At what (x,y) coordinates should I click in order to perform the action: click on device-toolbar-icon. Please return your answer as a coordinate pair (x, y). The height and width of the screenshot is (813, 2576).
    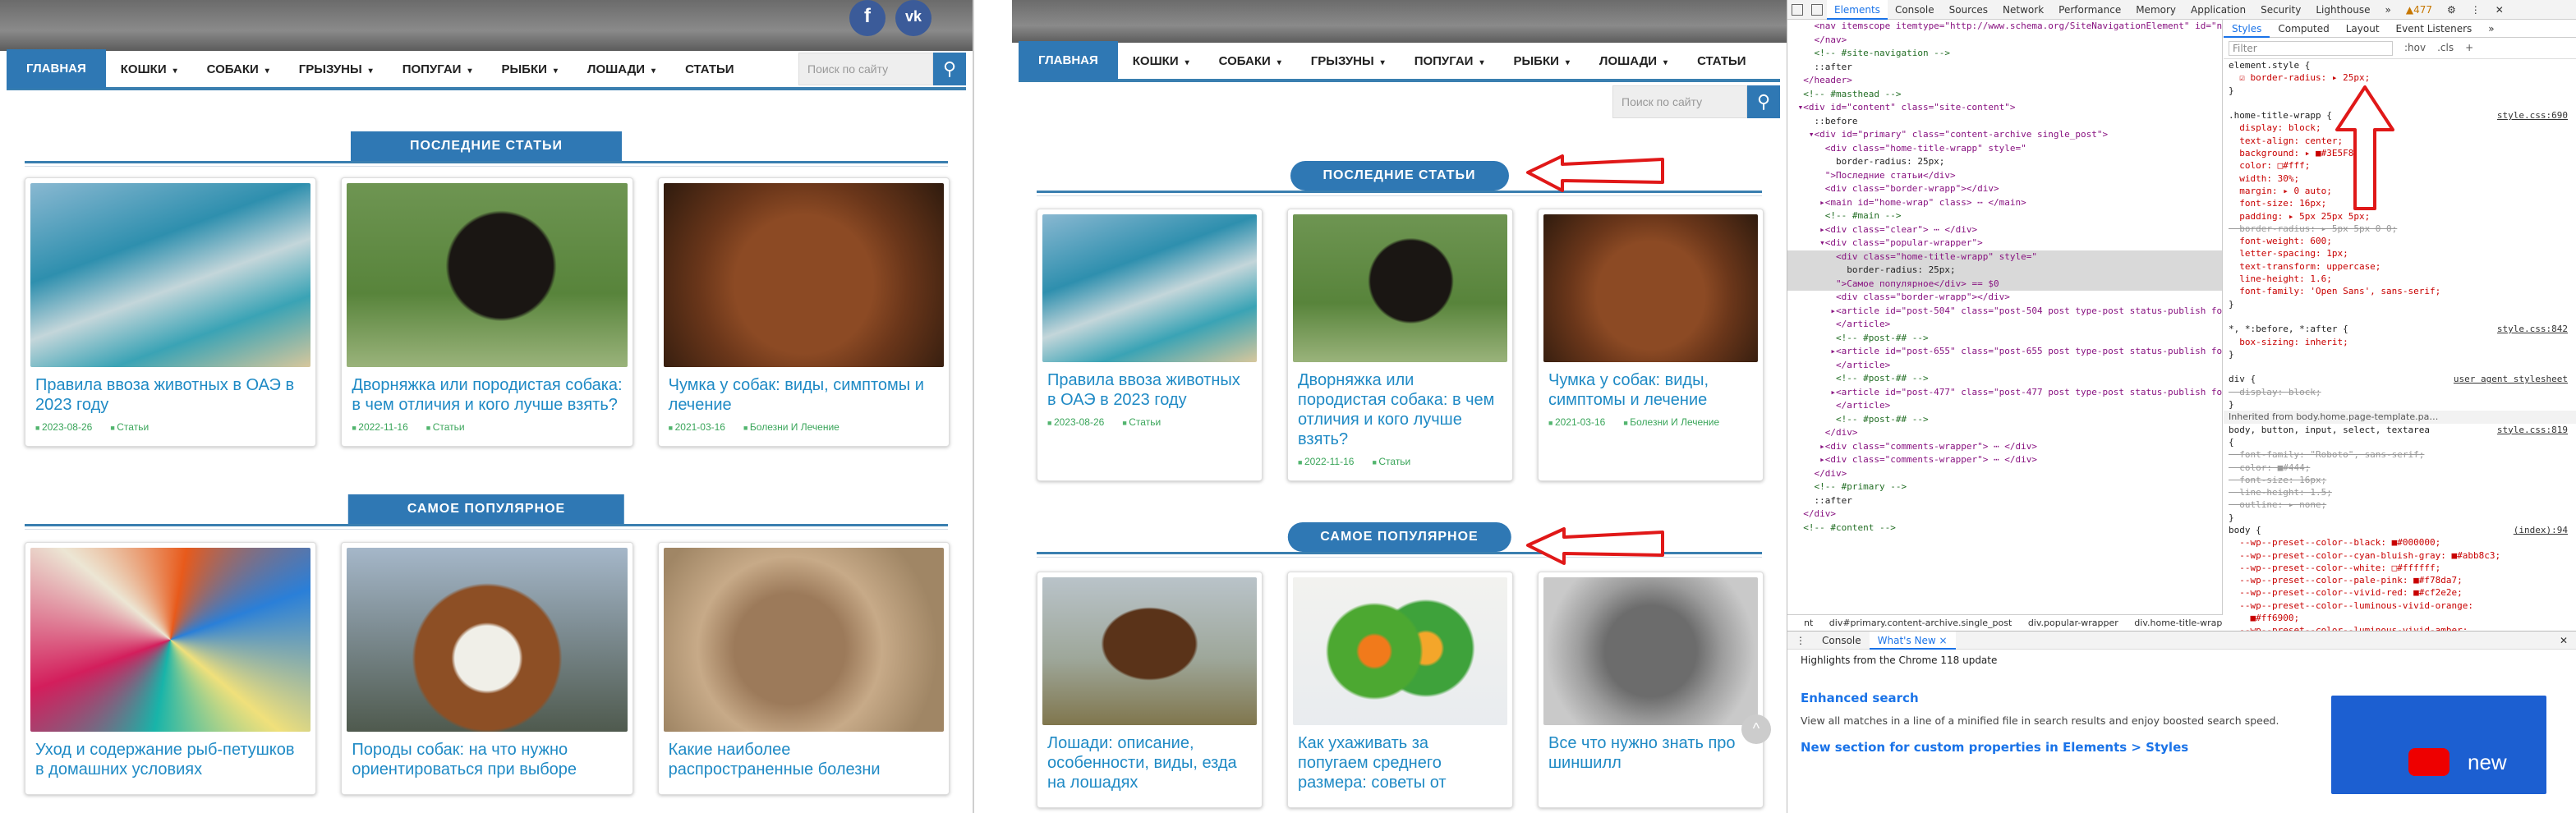
    Looking at the image, I should click on (1817, 9).